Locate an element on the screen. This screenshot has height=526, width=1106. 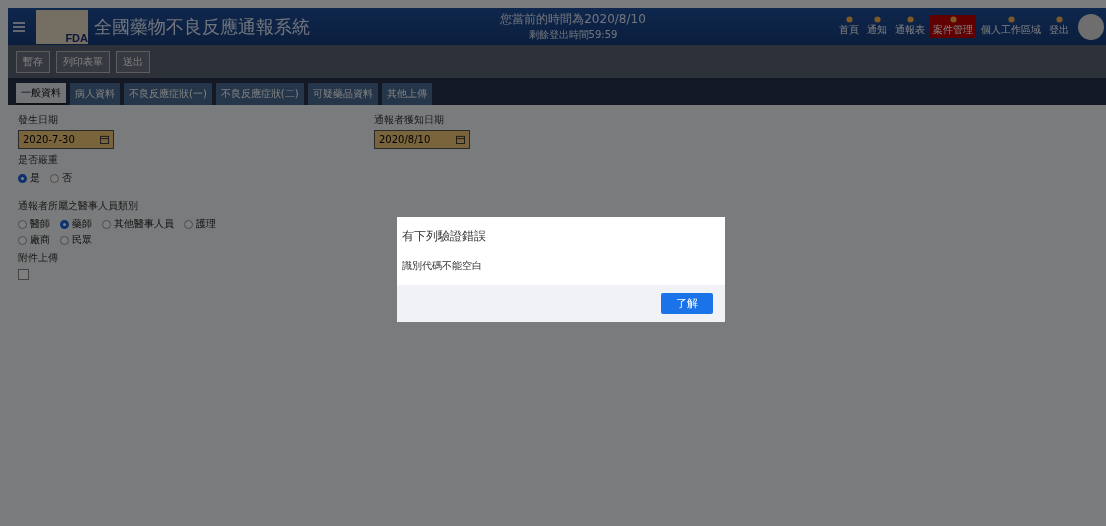
field-label: 附件上傳 is located at coordinates (38, 258).